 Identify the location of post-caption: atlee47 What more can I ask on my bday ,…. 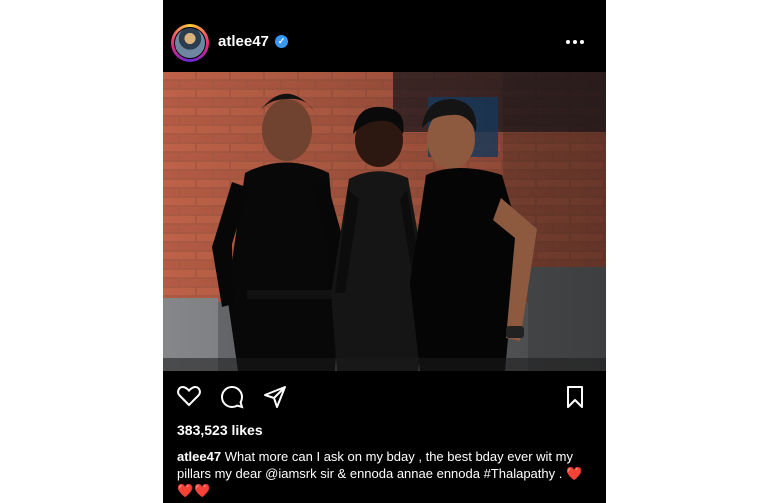
(385, 473).